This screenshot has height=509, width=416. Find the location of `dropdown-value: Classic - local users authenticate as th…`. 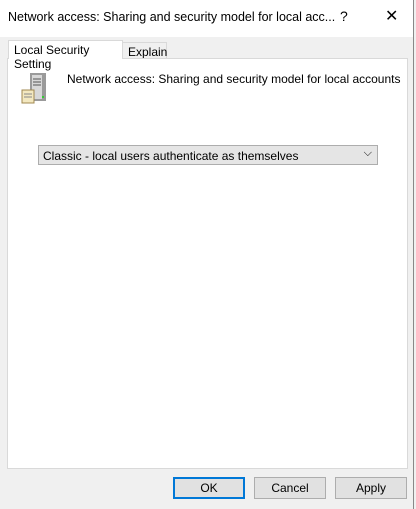

dropdown-value: Classic - local users authenticate as th… is located at coordinates (171, 156).